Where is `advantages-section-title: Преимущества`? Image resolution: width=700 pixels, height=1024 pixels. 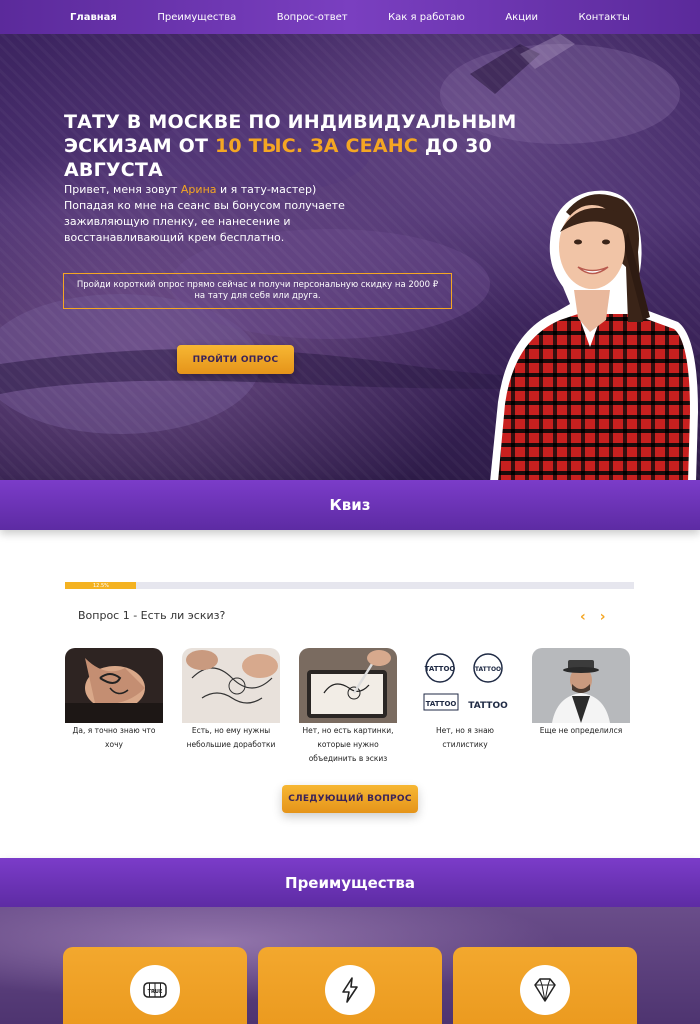 advantages-section-title: Преимущества is located at coordinates (350, 883).